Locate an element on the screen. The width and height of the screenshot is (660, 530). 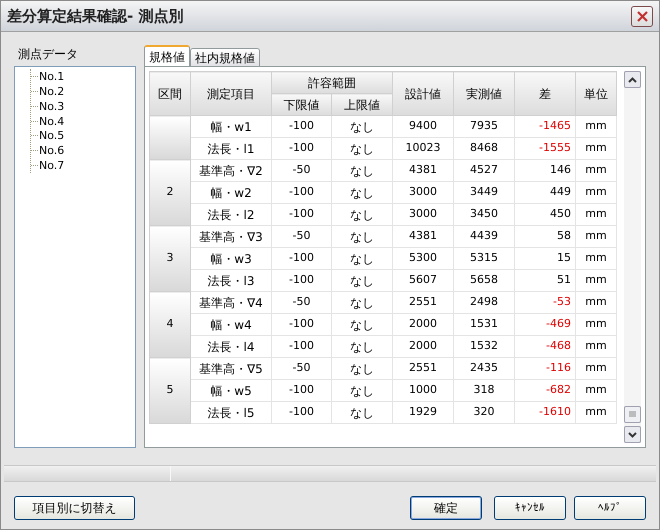
table-cell: -53 is located at coordinates (545, 303).